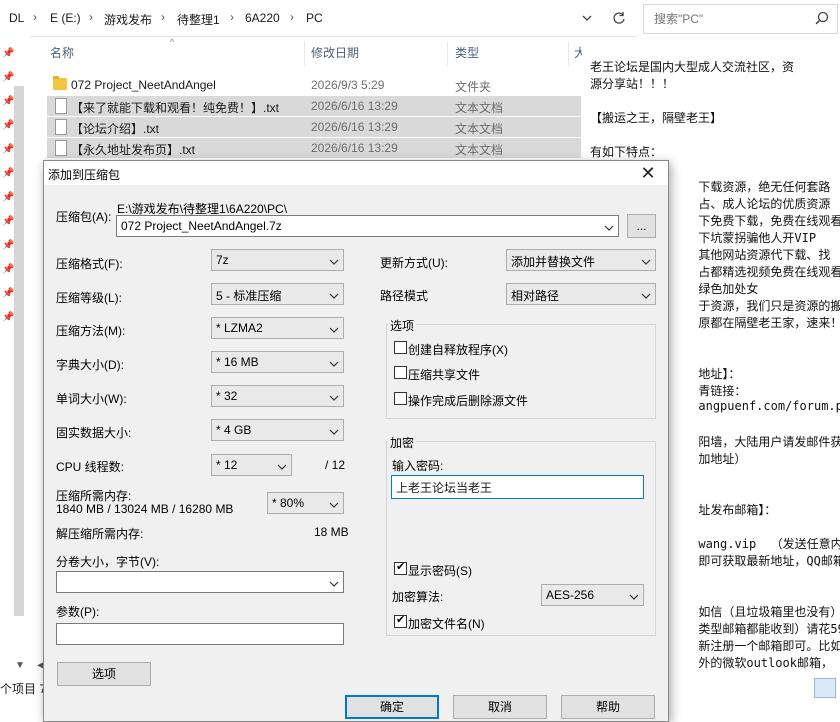 The height and width of the screenshot is (722, 840). What do you see at coordinates (239, 328) in the screenshot?
I see `method-value: * LZMA2` at bounding box center [239, 328].